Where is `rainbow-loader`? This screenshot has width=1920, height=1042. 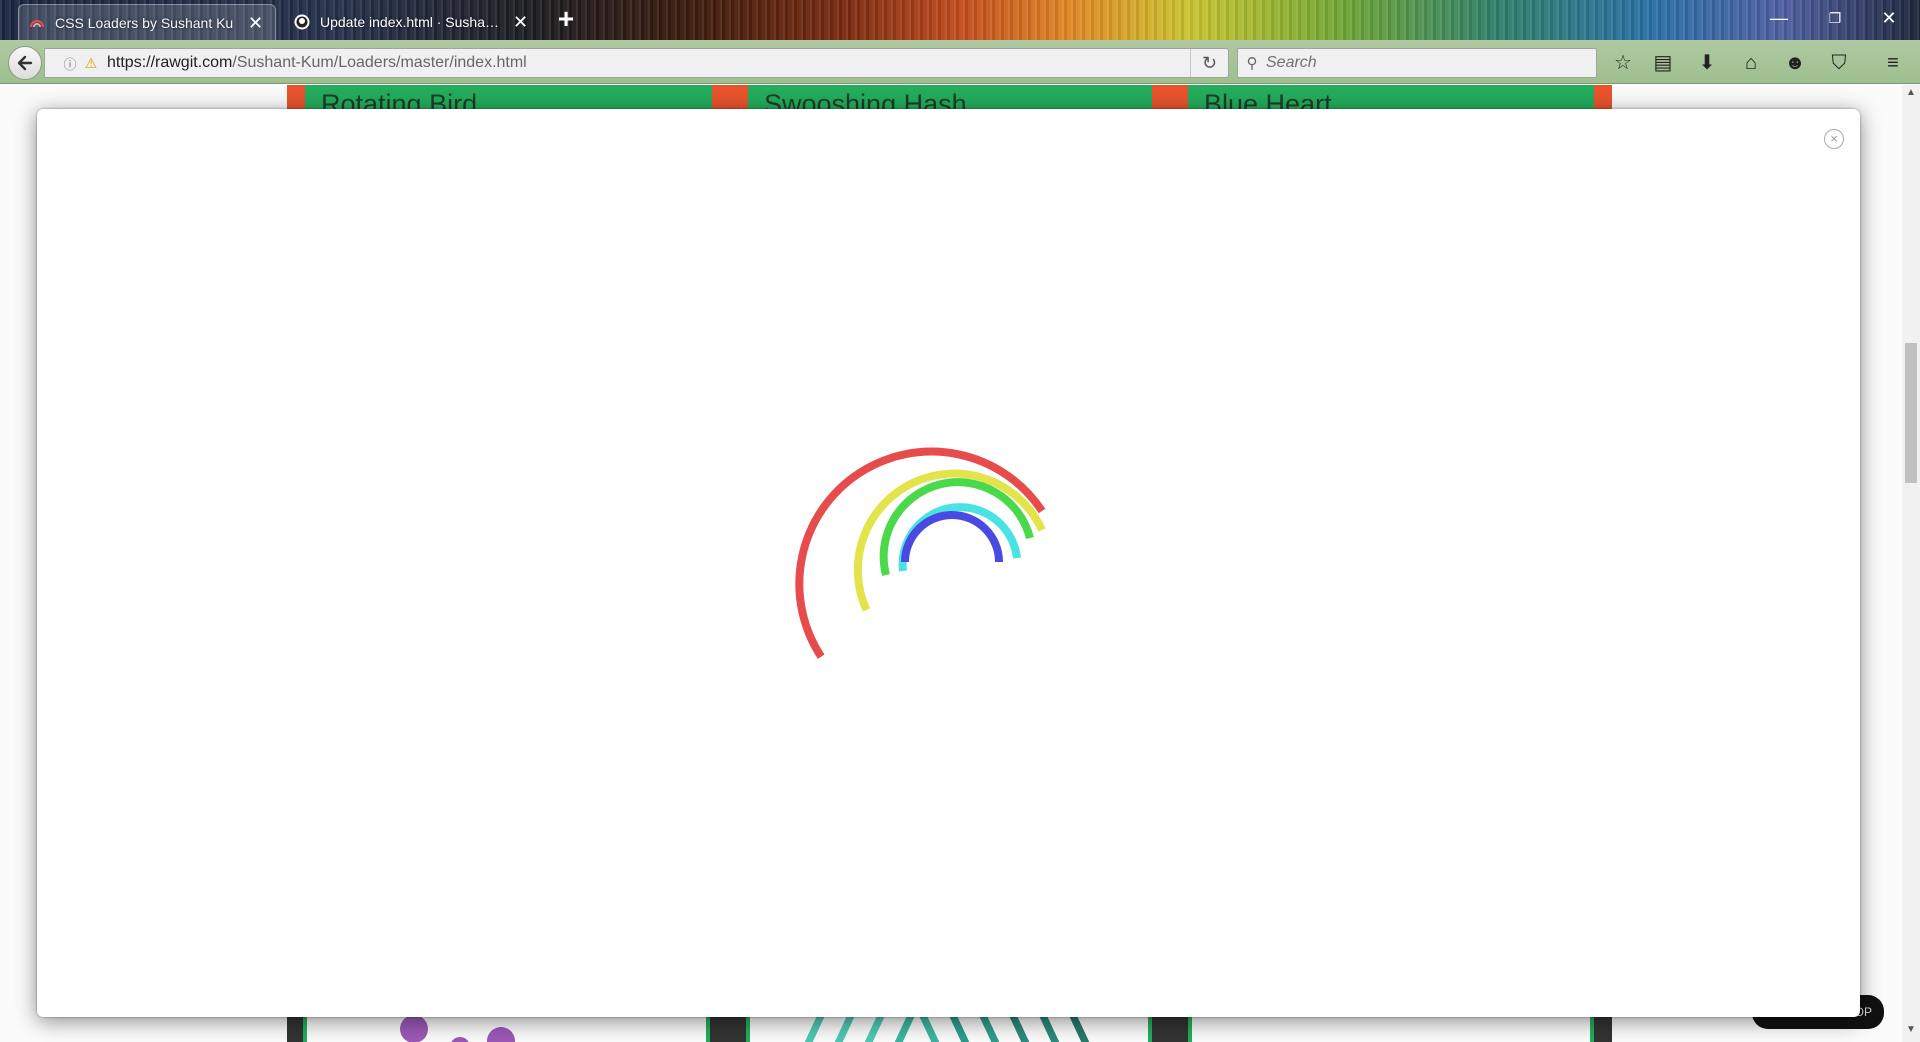 rainbow-loader is located at coordinates (920, 553).